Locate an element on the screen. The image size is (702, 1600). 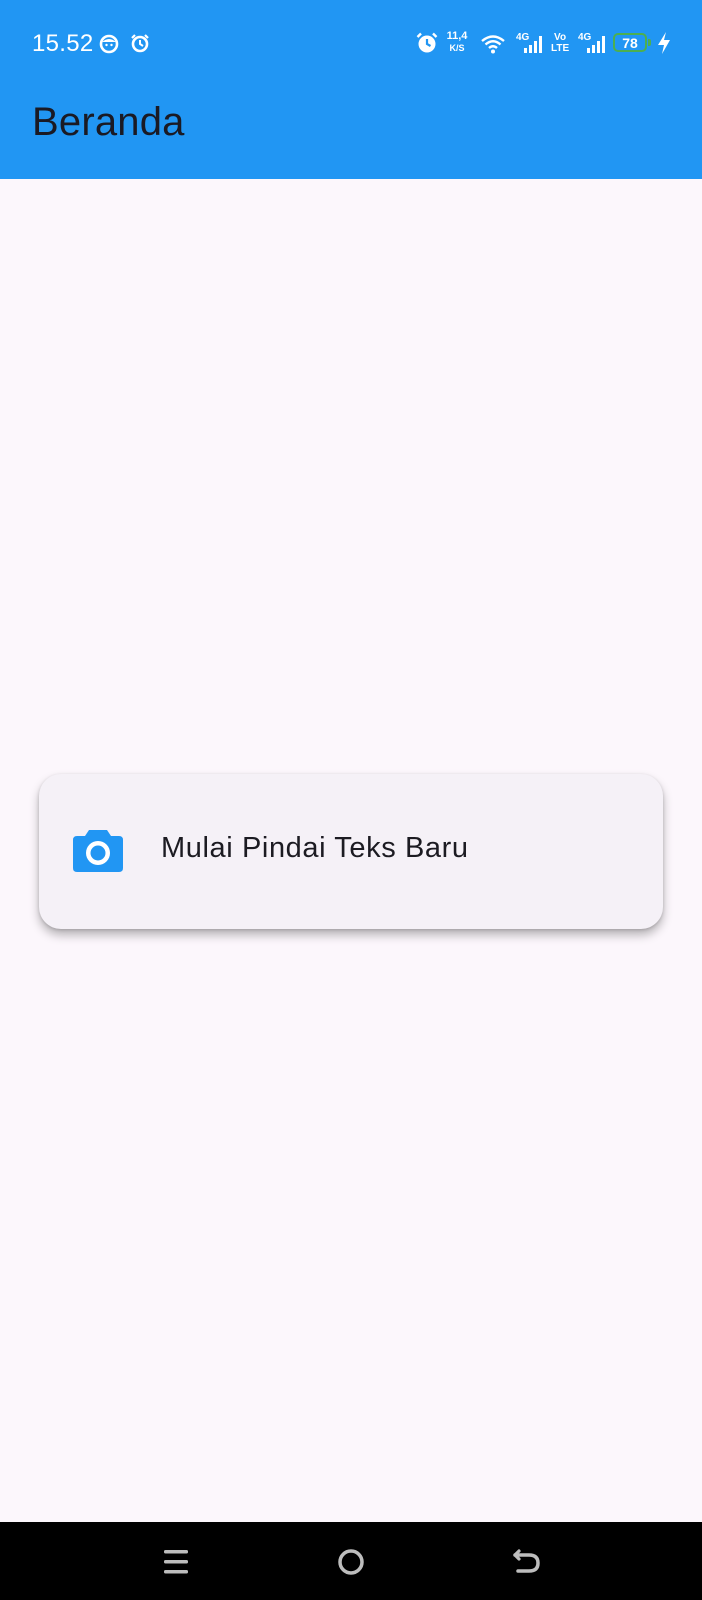
system-navigation-bar is located at coordinates (351, 1561).